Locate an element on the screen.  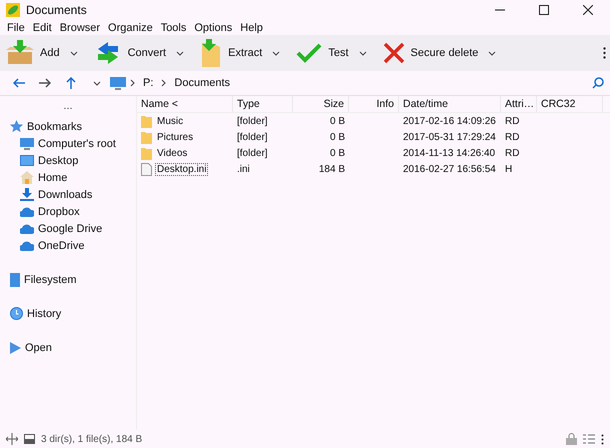
close-icon is located at coordinates (588, 10).